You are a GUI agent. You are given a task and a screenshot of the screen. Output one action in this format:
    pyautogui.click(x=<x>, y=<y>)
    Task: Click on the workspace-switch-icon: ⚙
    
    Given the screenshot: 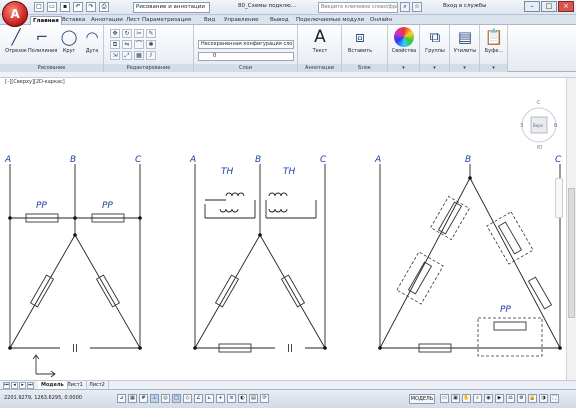 What is the action you would take?
    pyautogui.click(x=521, y=398)
    